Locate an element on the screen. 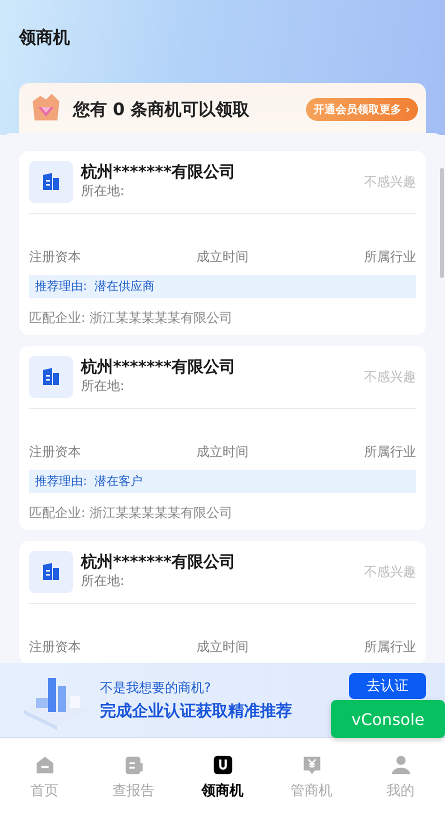 The width and height of the screenshot is (445, 817). certify-button: 去认证 is located at coordinates (387, 686).